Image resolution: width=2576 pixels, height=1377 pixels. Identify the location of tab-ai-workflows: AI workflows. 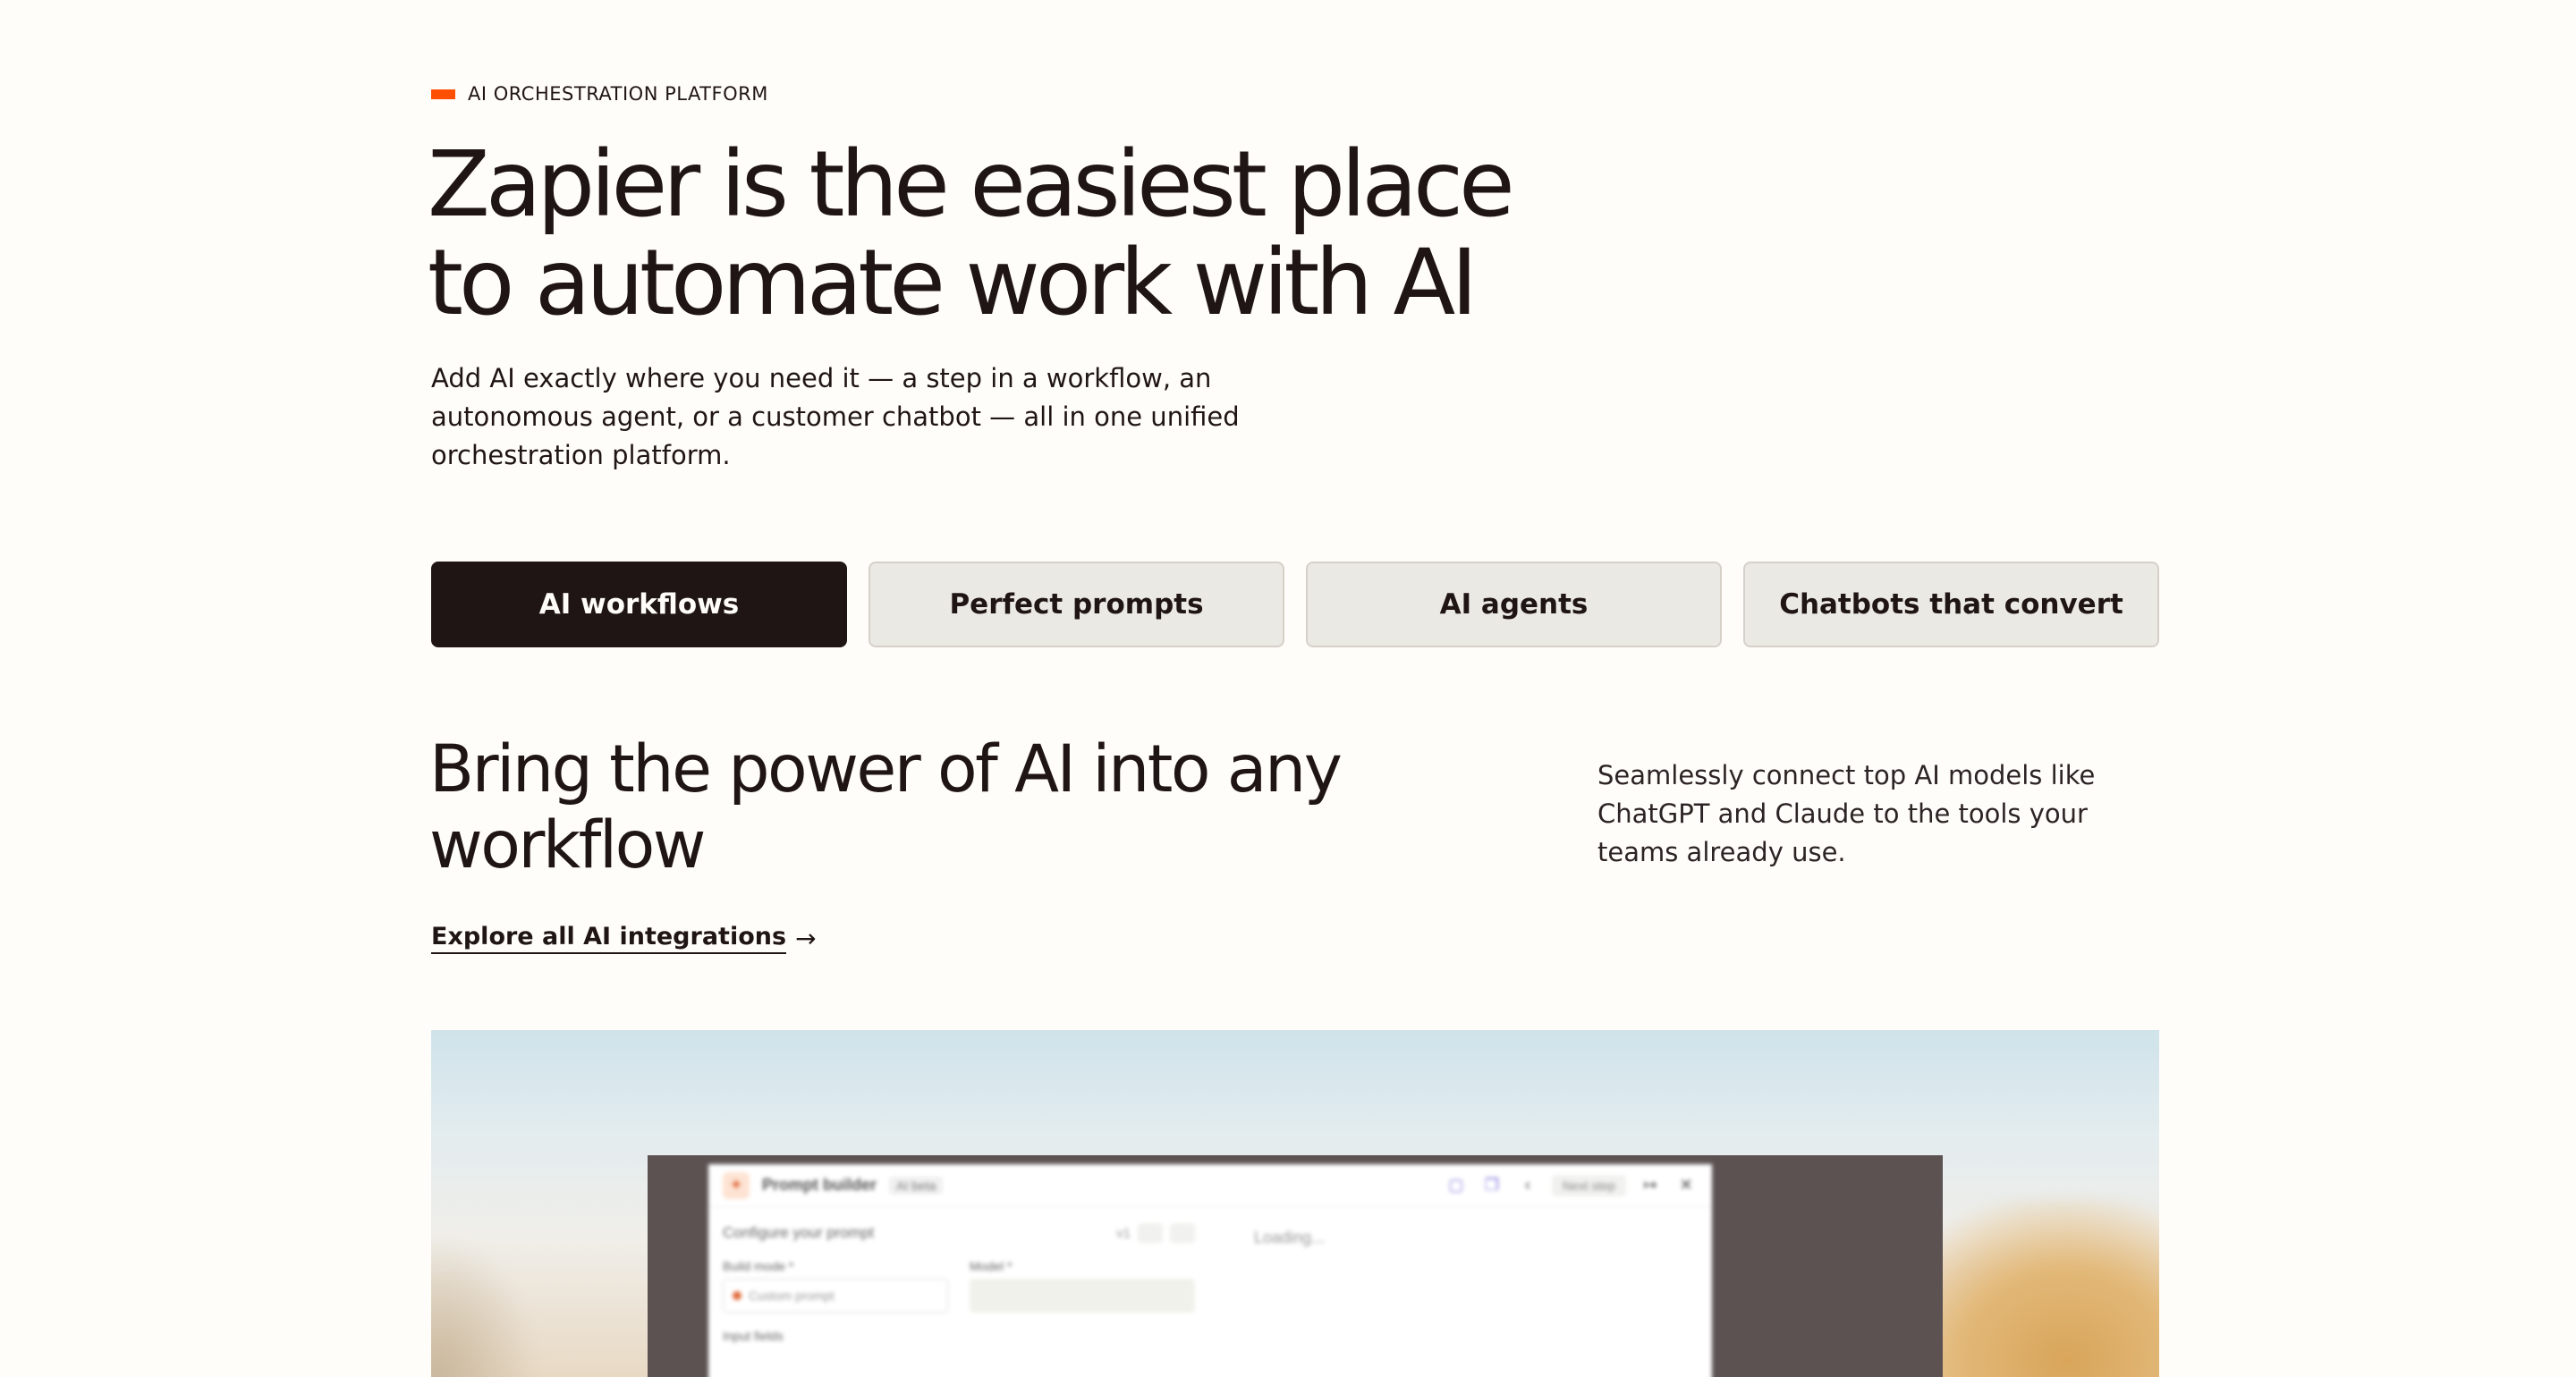
(639, 604).